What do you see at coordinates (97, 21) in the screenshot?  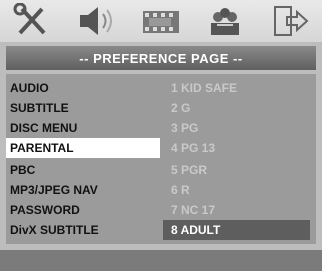 I see `speaker-icon` at bounding box center [97, 21].